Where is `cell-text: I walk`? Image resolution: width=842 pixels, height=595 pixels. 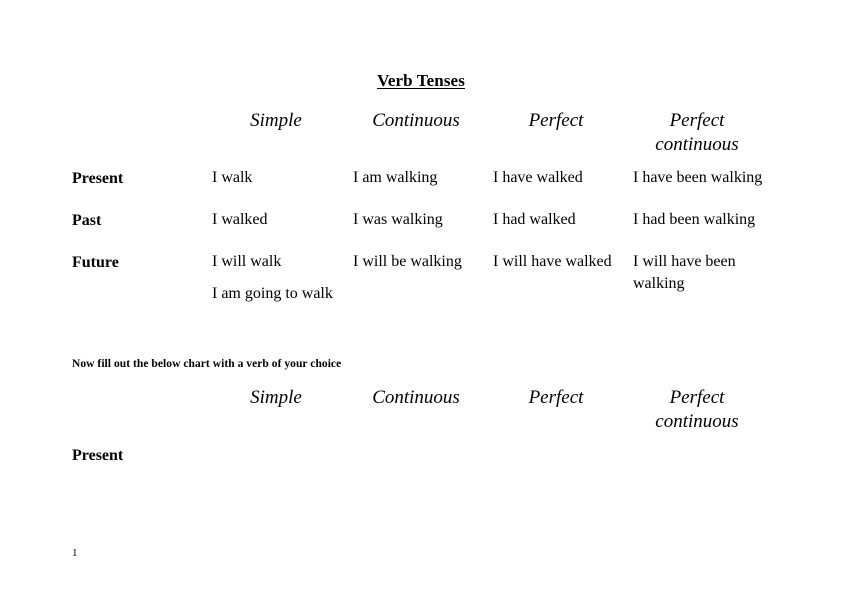 cell-text: I walk is located at coordinates (232, 177).